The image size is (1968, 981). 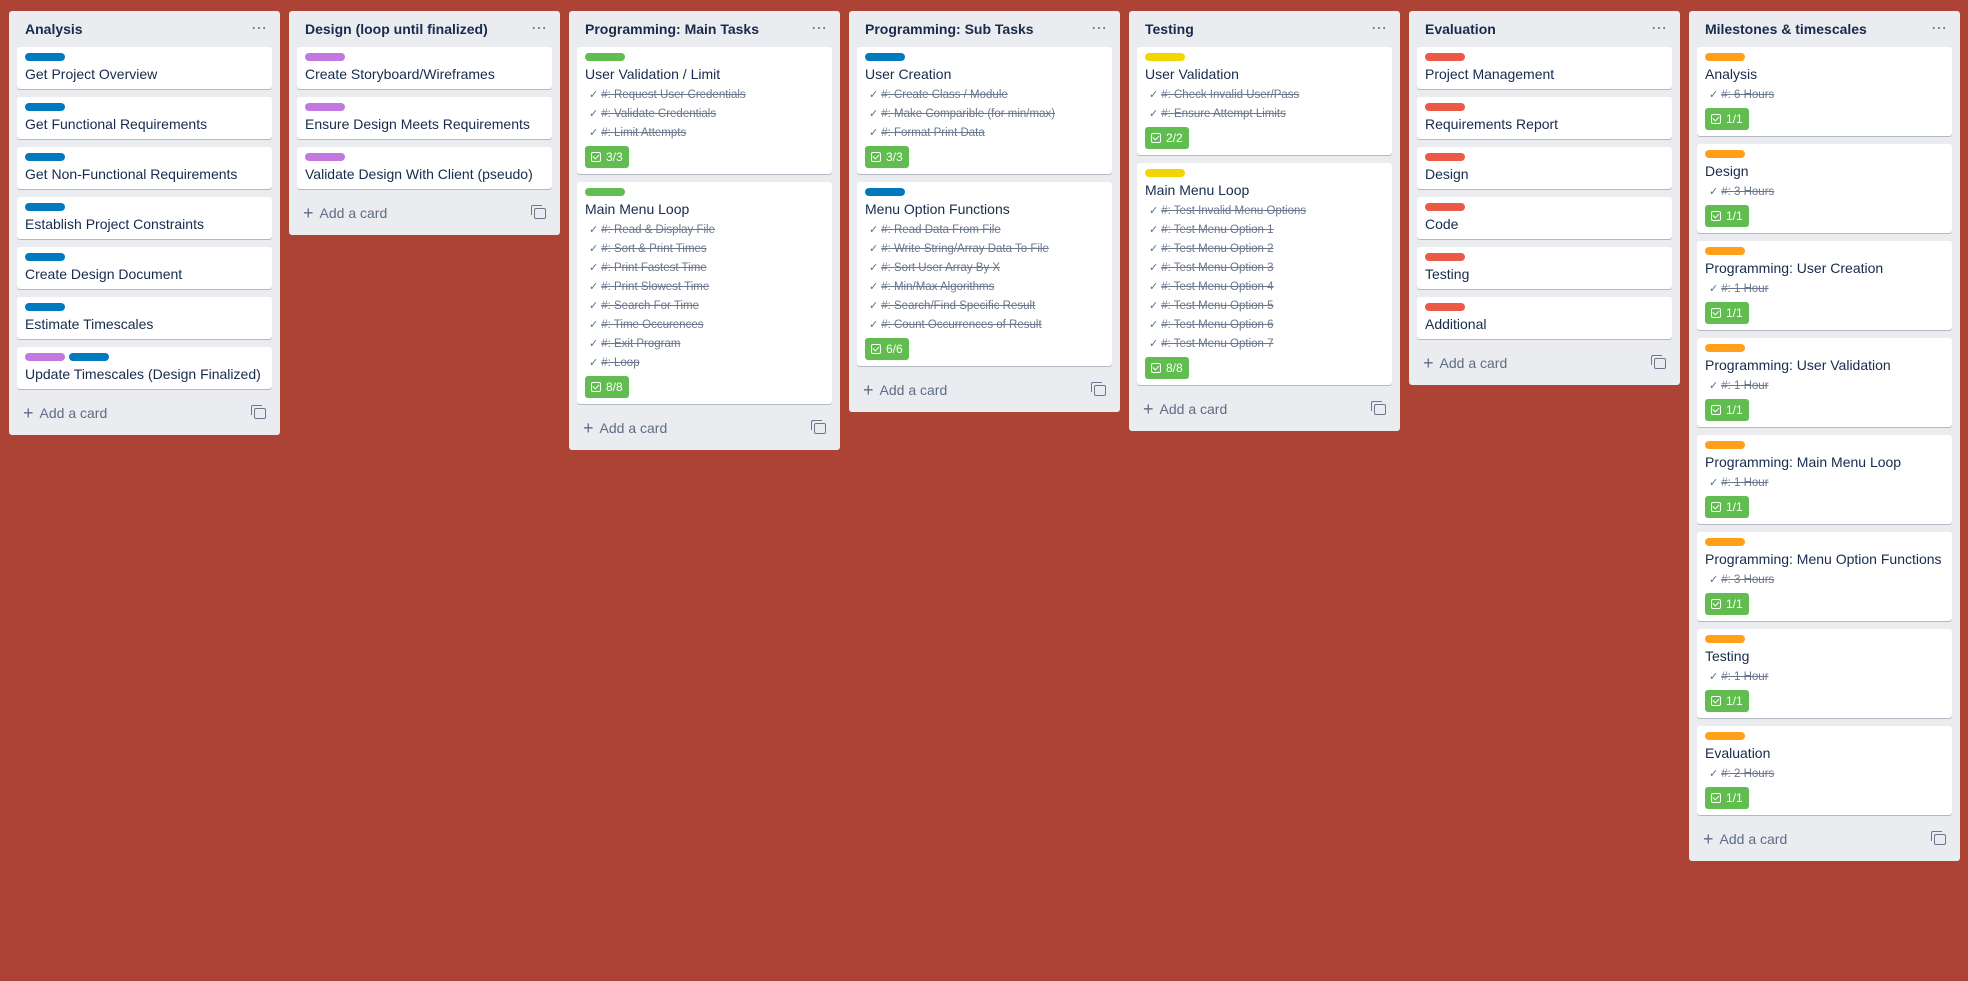 I want to click on card: Additional, so click(x=1544, y=318).